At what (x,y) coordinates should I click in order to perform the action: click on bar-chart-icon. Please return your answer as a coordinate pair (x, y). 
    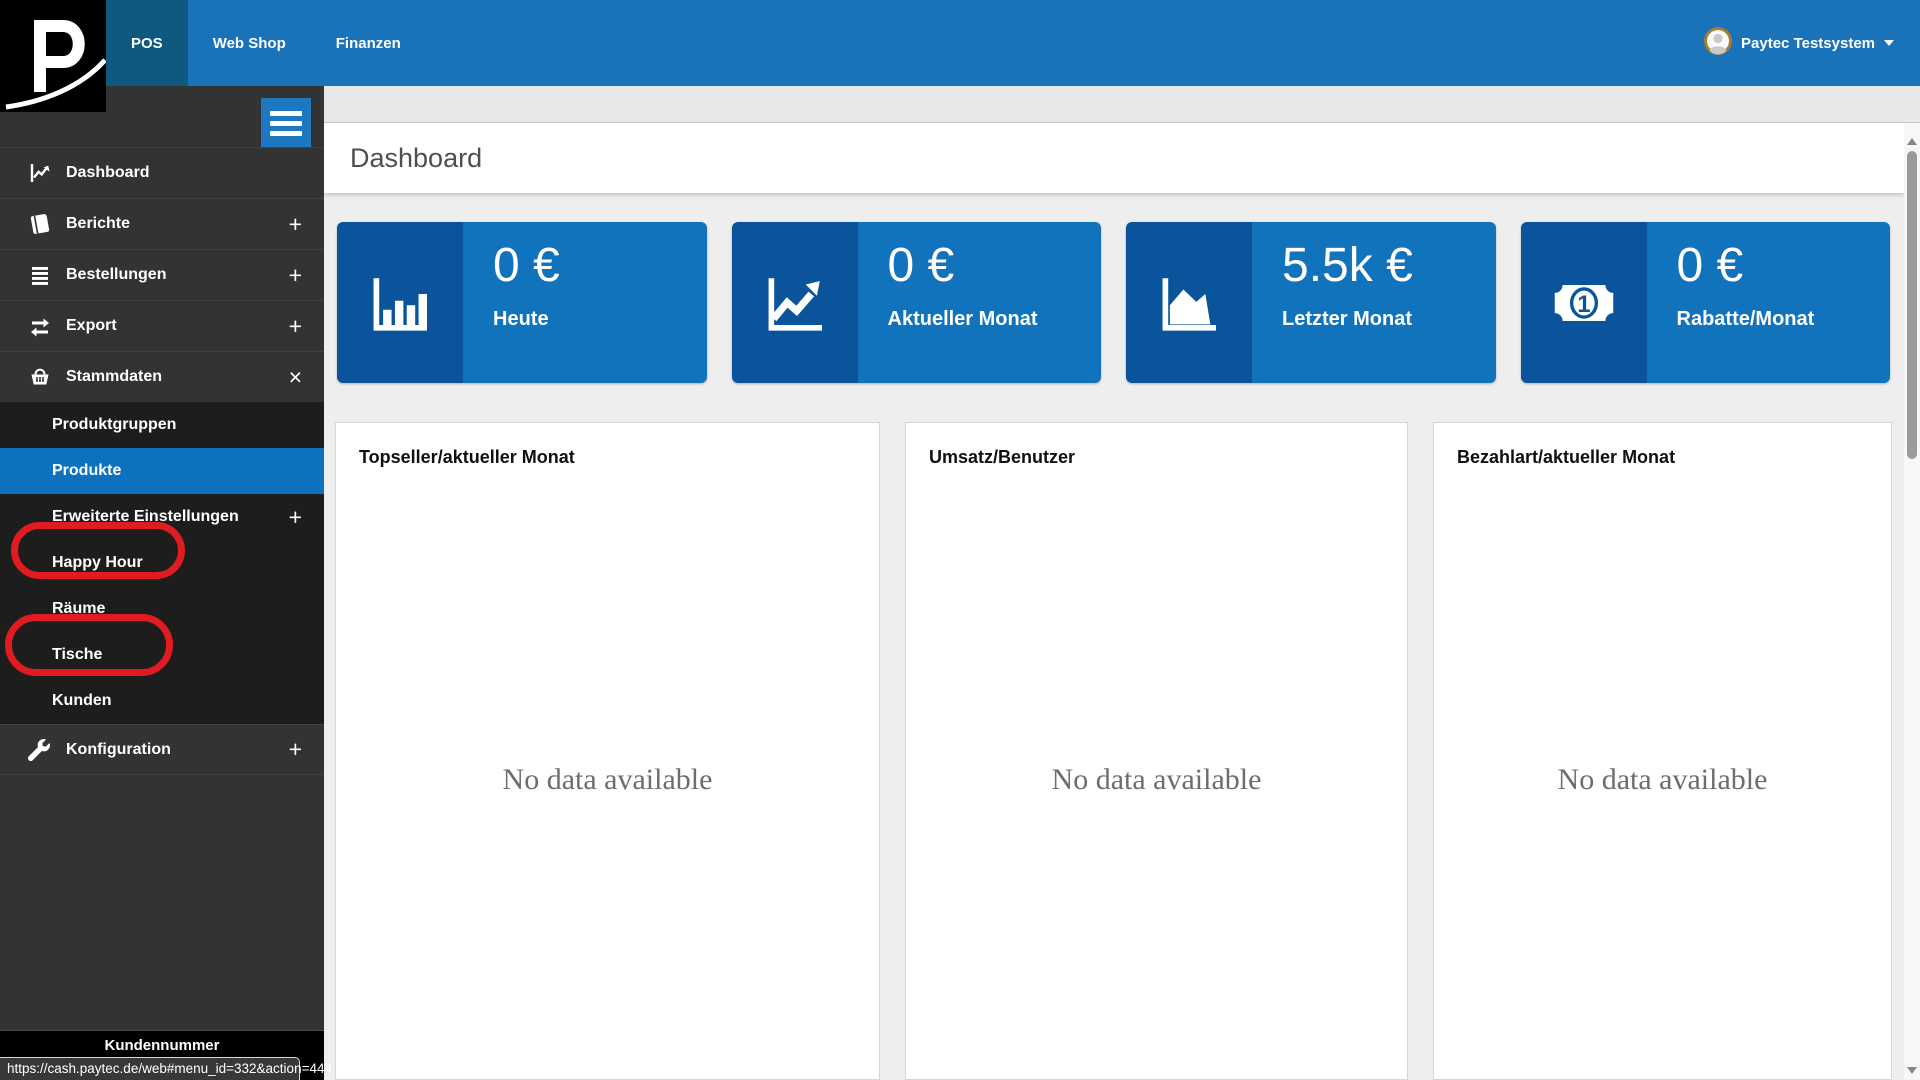
    Looking at the image, I should click on (400, 302).